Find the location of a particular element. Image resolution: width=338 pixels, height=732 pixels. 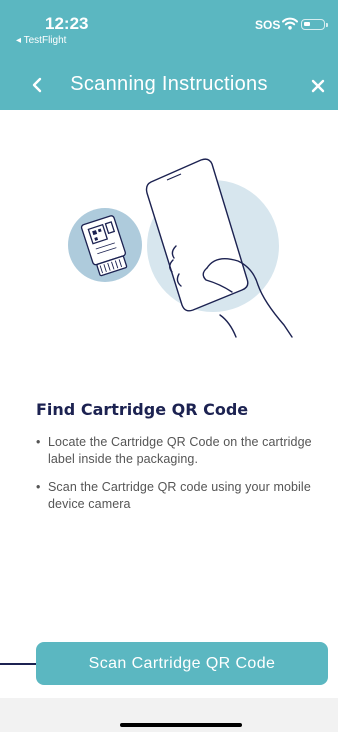

status-sos: SOS is located at coordinates (268, 25).